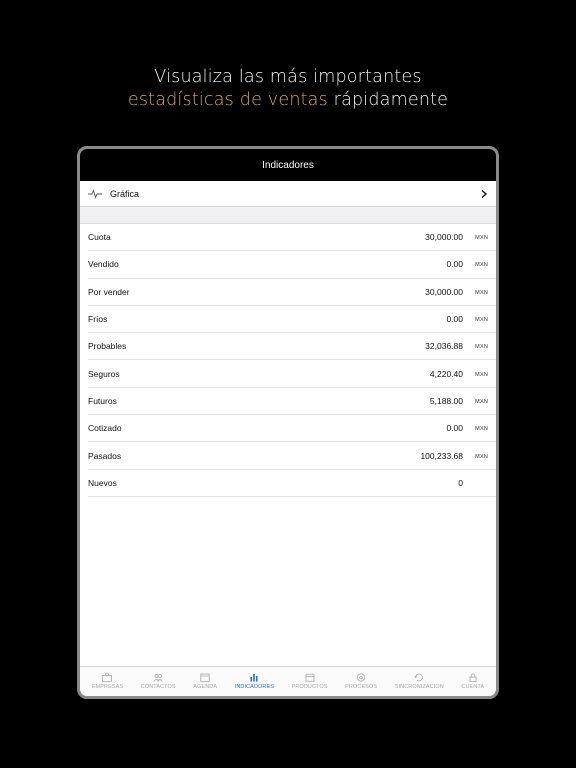  I want to click on tab-label: CONTACTOS, so click(158, 687).